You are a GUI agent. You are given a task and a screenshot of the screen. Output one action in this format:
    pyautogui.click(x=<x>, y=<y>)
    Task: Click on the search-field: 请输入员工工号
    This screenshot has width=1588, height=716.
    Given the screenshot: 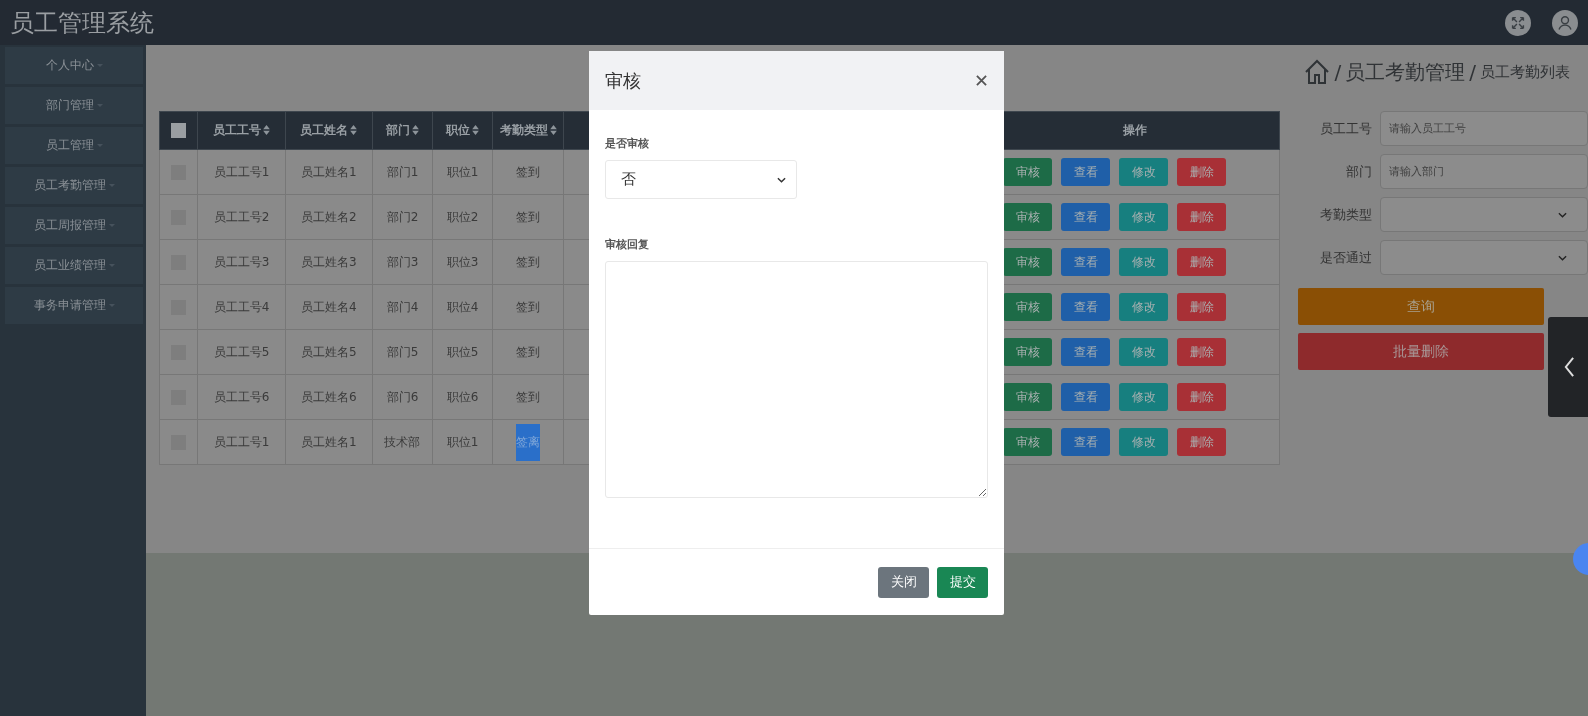 What is the action you would take?
    pyautogui.click(x=1484, y=128)
    